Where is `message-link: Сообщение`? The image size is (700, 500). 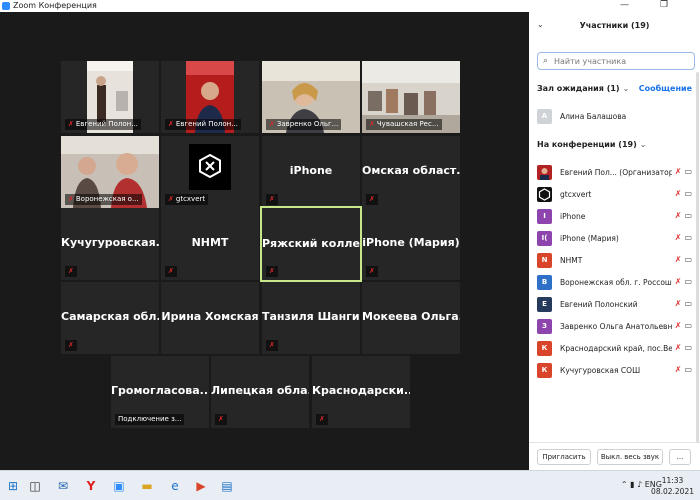
message-link: Сообщение is located at coordinates (665, 88).